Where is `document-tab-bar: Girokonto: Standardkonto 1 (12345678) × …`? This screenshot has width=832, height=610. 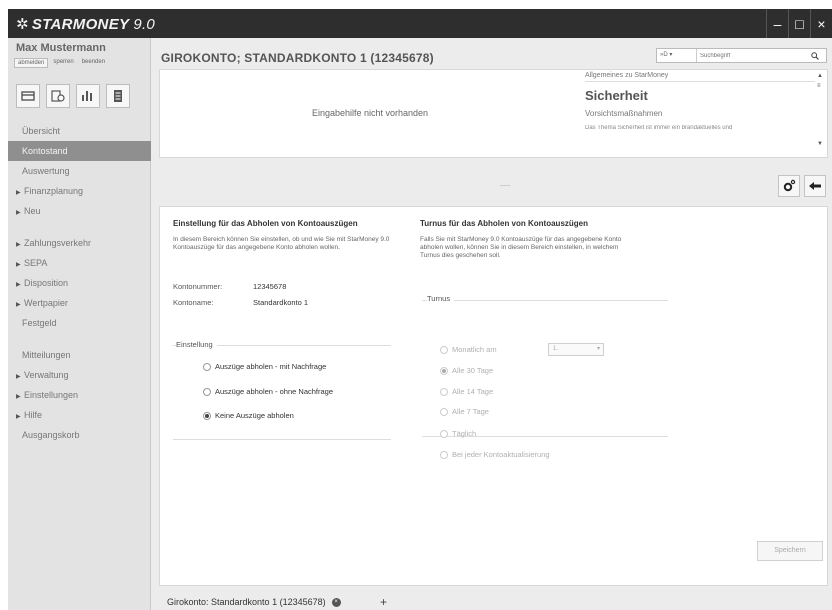 document-tab-bar: Girokonto: Standardkonto 1 (12345678) × … is located at coordinates (491, 602).